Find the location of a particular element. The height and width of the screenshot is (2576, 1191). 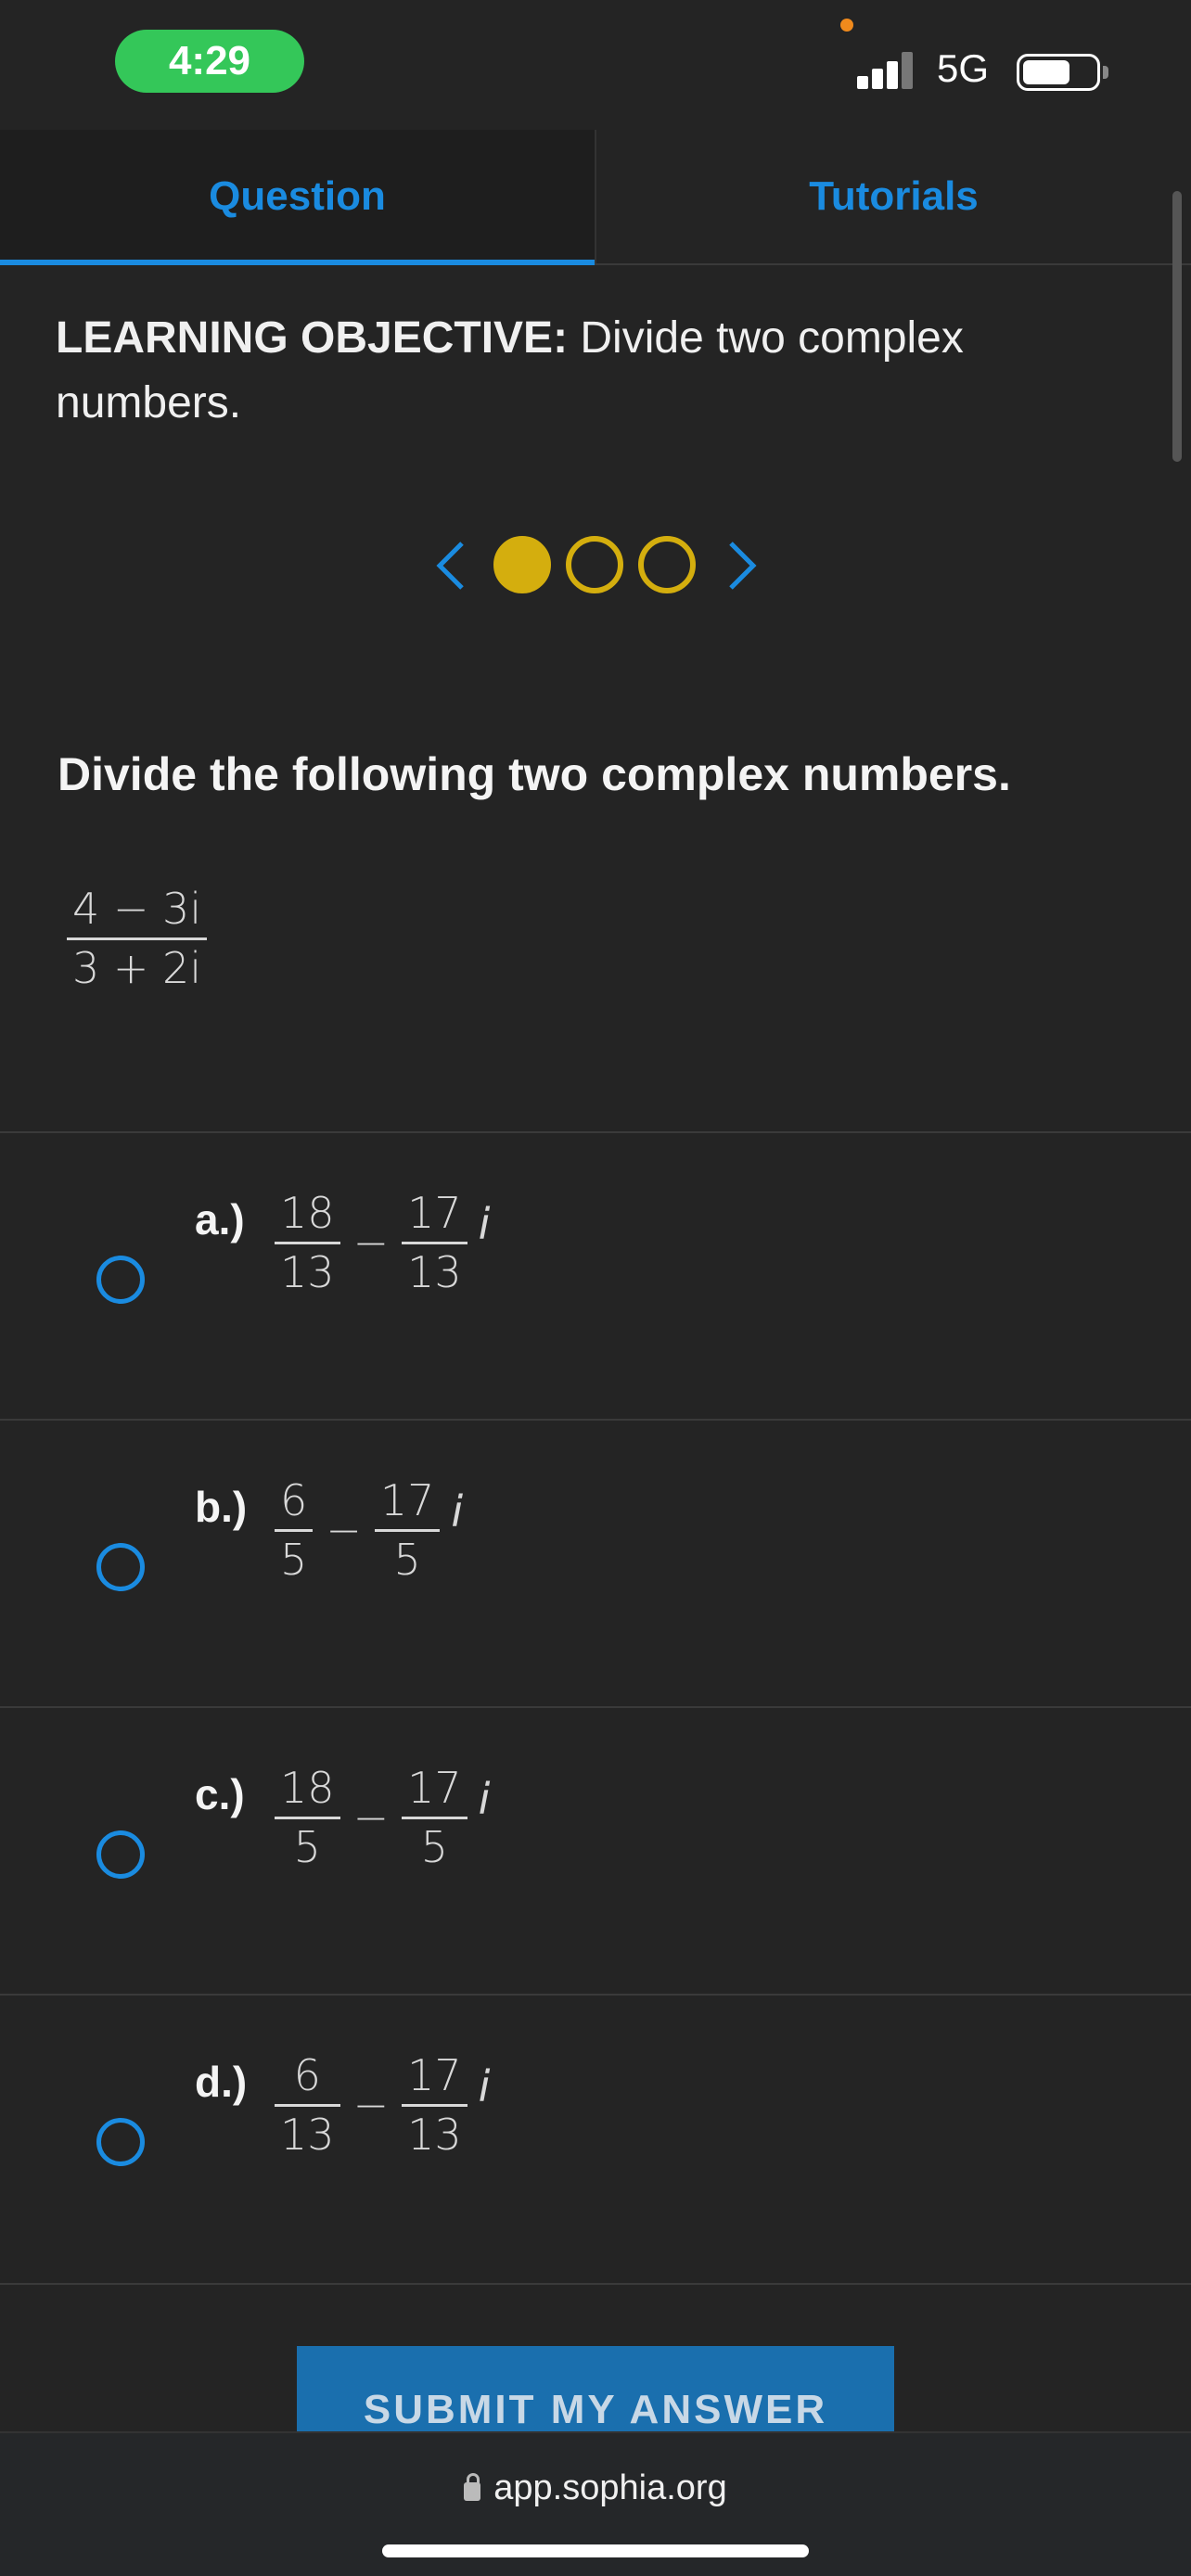

option-expression: 18 13 − 17 13 i is located at coordinates (379, 1243).